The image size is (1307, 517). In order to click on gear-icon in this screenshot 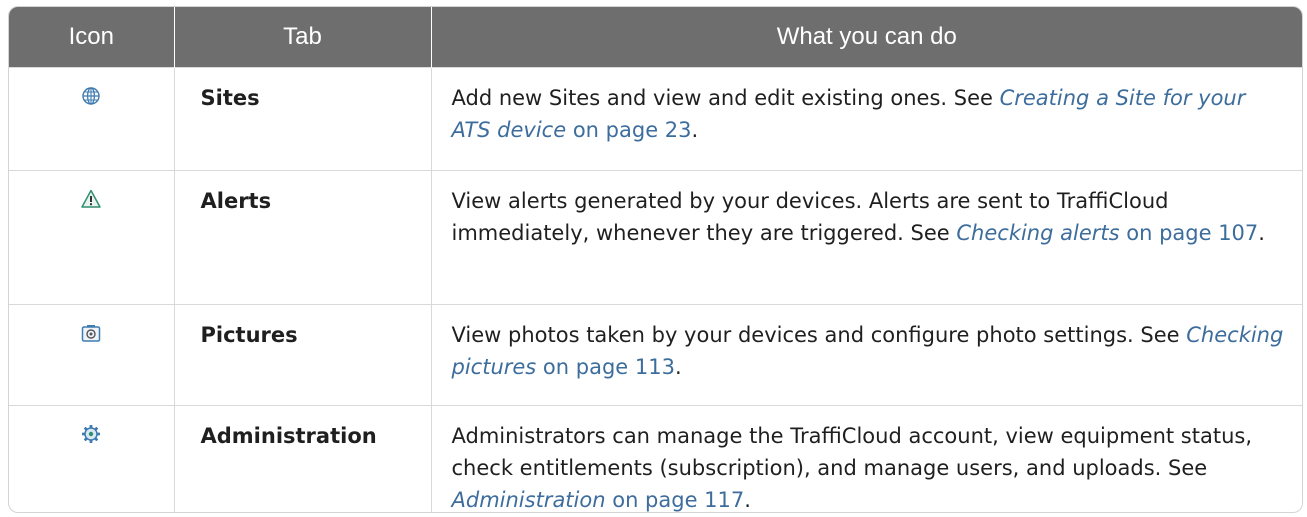, I will do `click(91, 433)`.